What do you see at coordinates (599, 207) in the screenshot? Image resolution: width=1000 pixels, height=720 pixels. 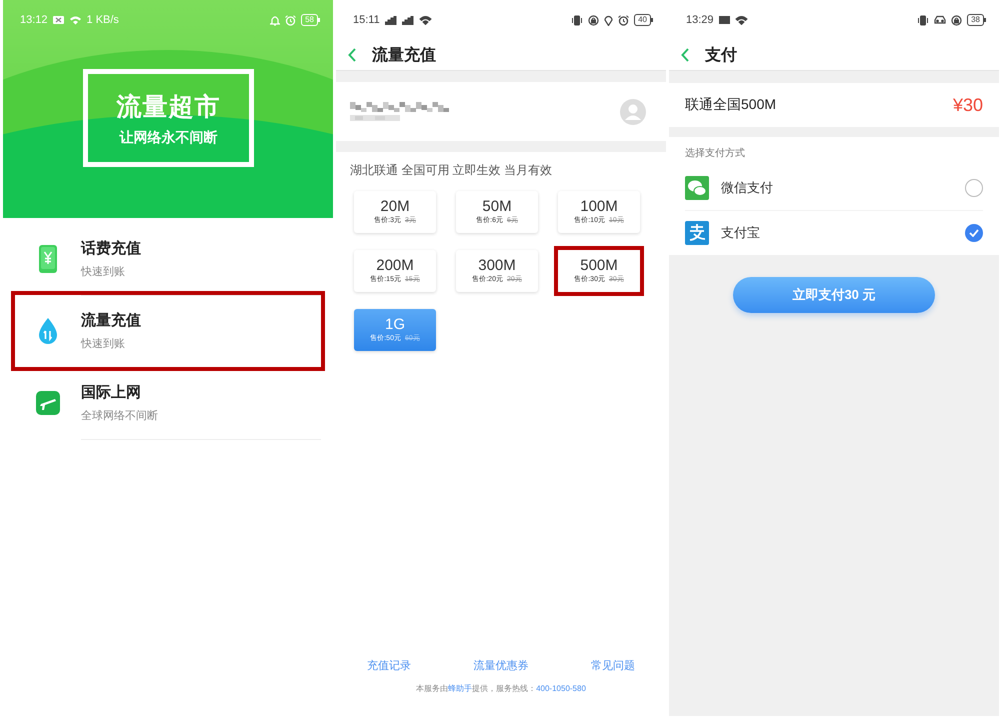 I see `package-size: 100M` at bounding box center [599, 207].